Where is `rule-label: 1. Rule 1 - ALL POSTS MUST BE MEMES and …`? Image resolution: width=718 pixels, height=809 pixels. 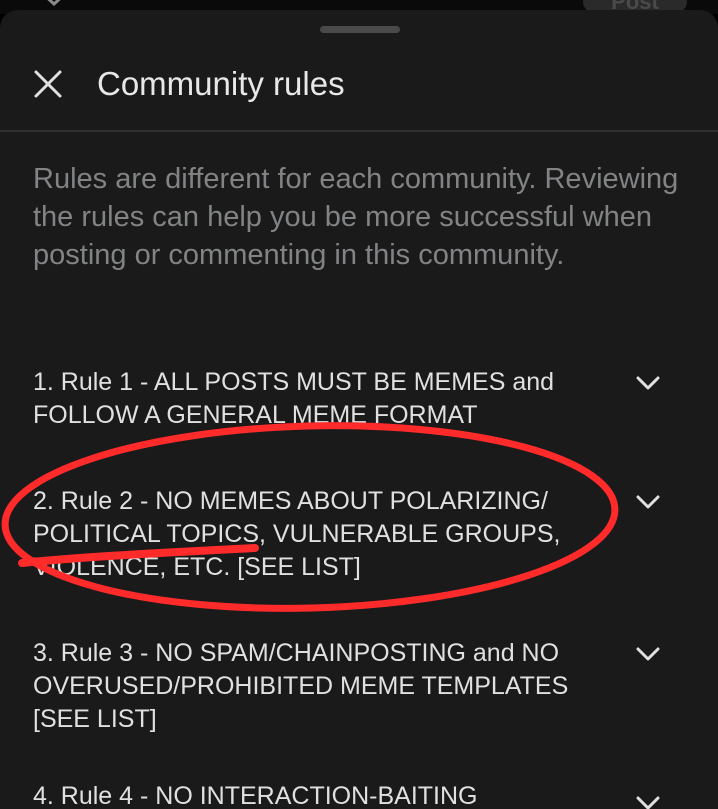
rule-label: 1. Rule 1 - ALL POSTS MUST BE MEMES and … is located at coordinates (294, 398).